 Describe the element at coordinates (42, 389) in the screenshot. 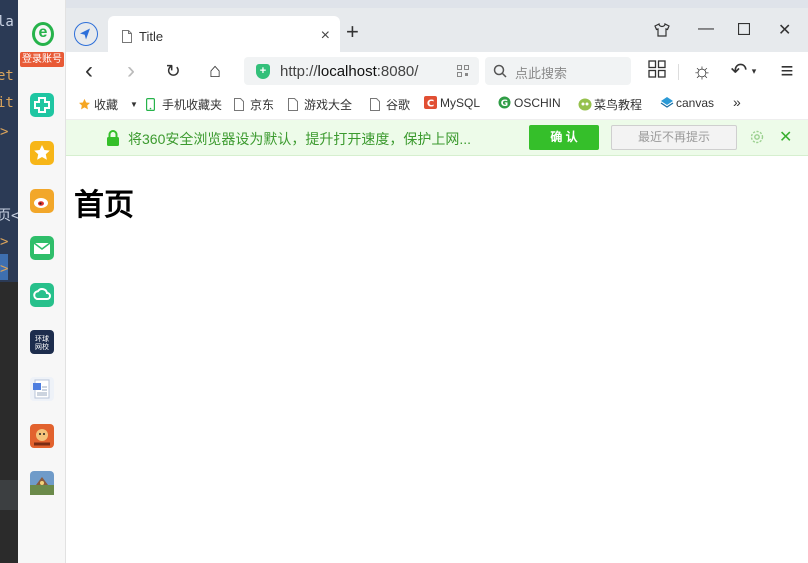

I see `document-icon` at that location.